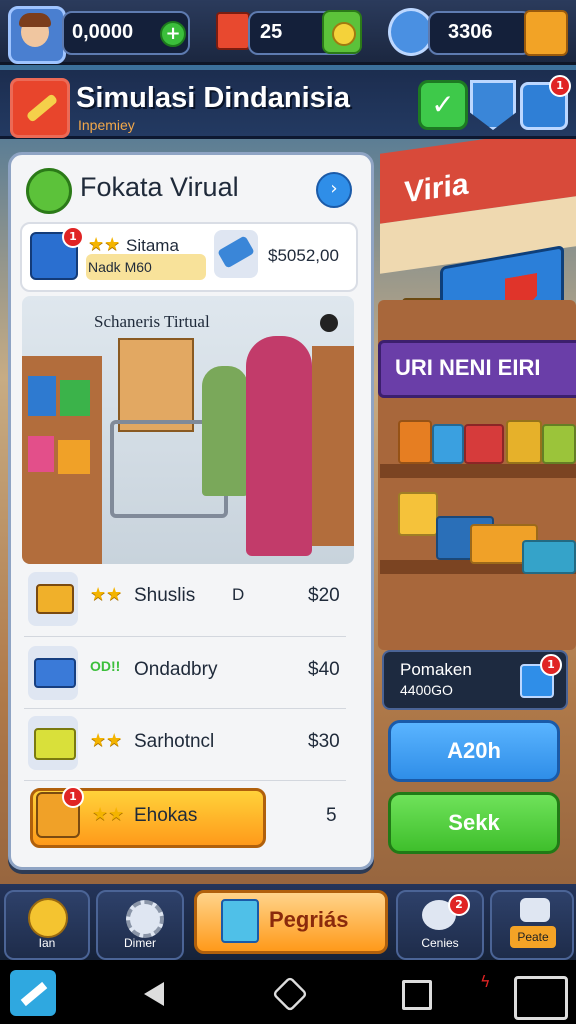 Image resolution: width=576 pixels, height=1024 pixels. I want to click on sun-icon, so click(48, 918).